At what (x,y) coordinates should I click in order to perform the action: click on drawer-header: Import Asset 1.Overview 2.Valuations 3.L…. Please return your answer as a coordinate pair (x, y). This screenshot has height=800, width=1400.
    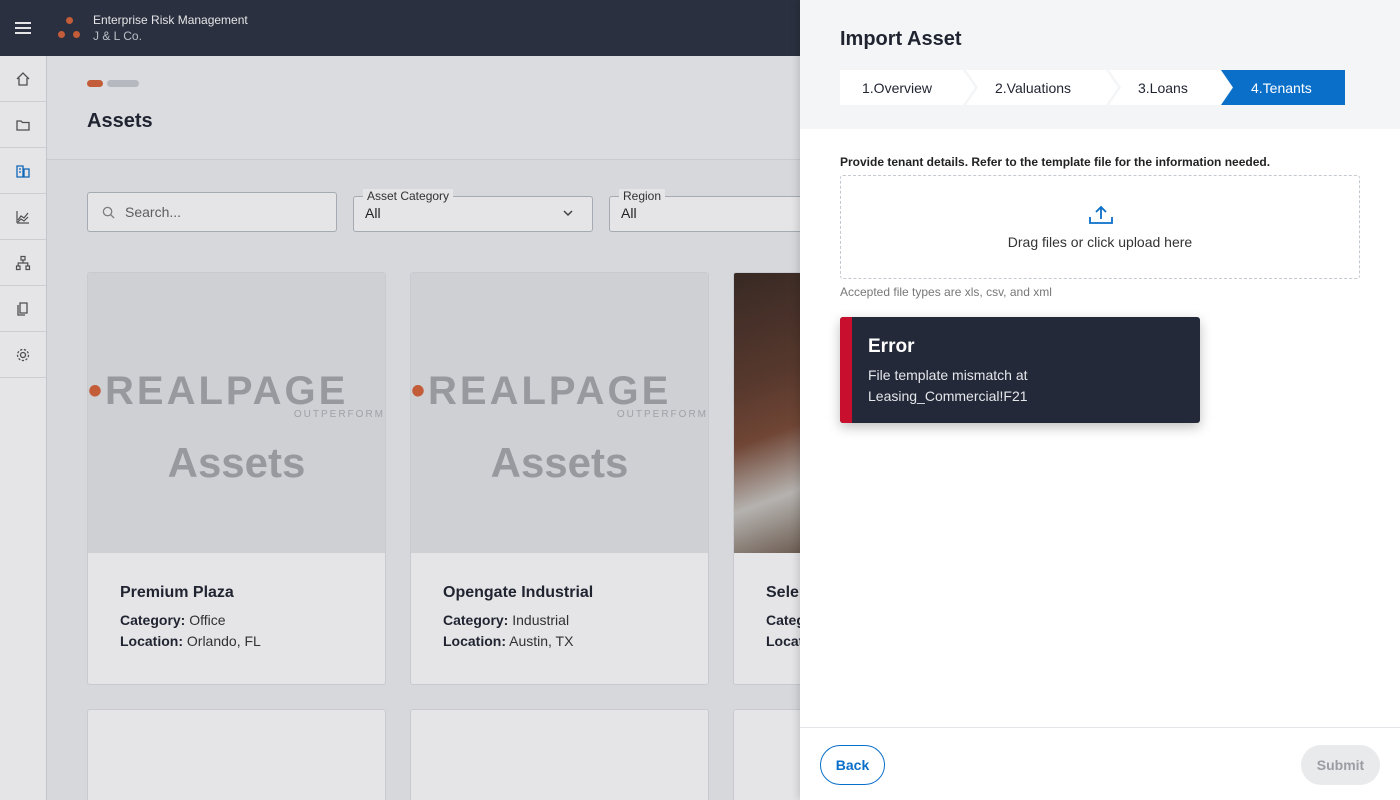
    Looking at the image, I should click on (1100, 64).